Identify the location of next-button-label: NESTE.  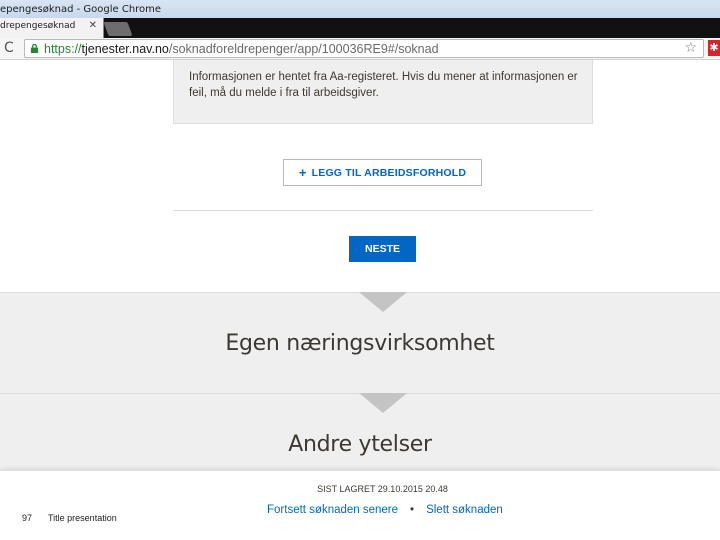
(382, 249).